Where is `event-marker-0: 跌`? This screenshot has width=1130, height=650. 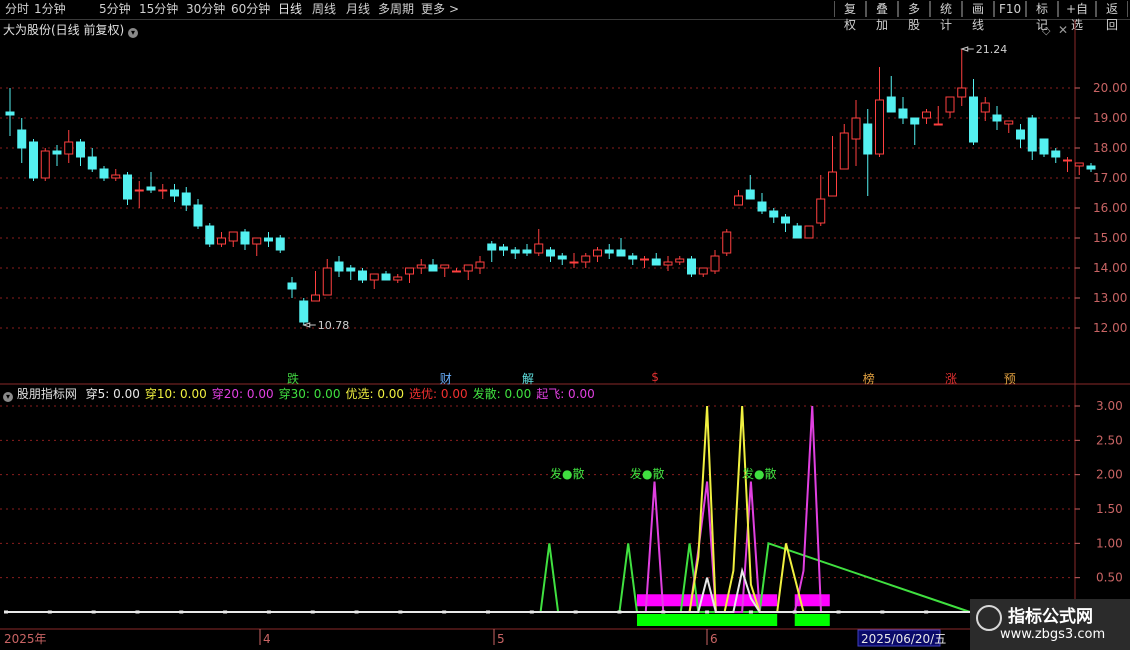
event-marker-0: 跌 is located at coordinates (293, 378).